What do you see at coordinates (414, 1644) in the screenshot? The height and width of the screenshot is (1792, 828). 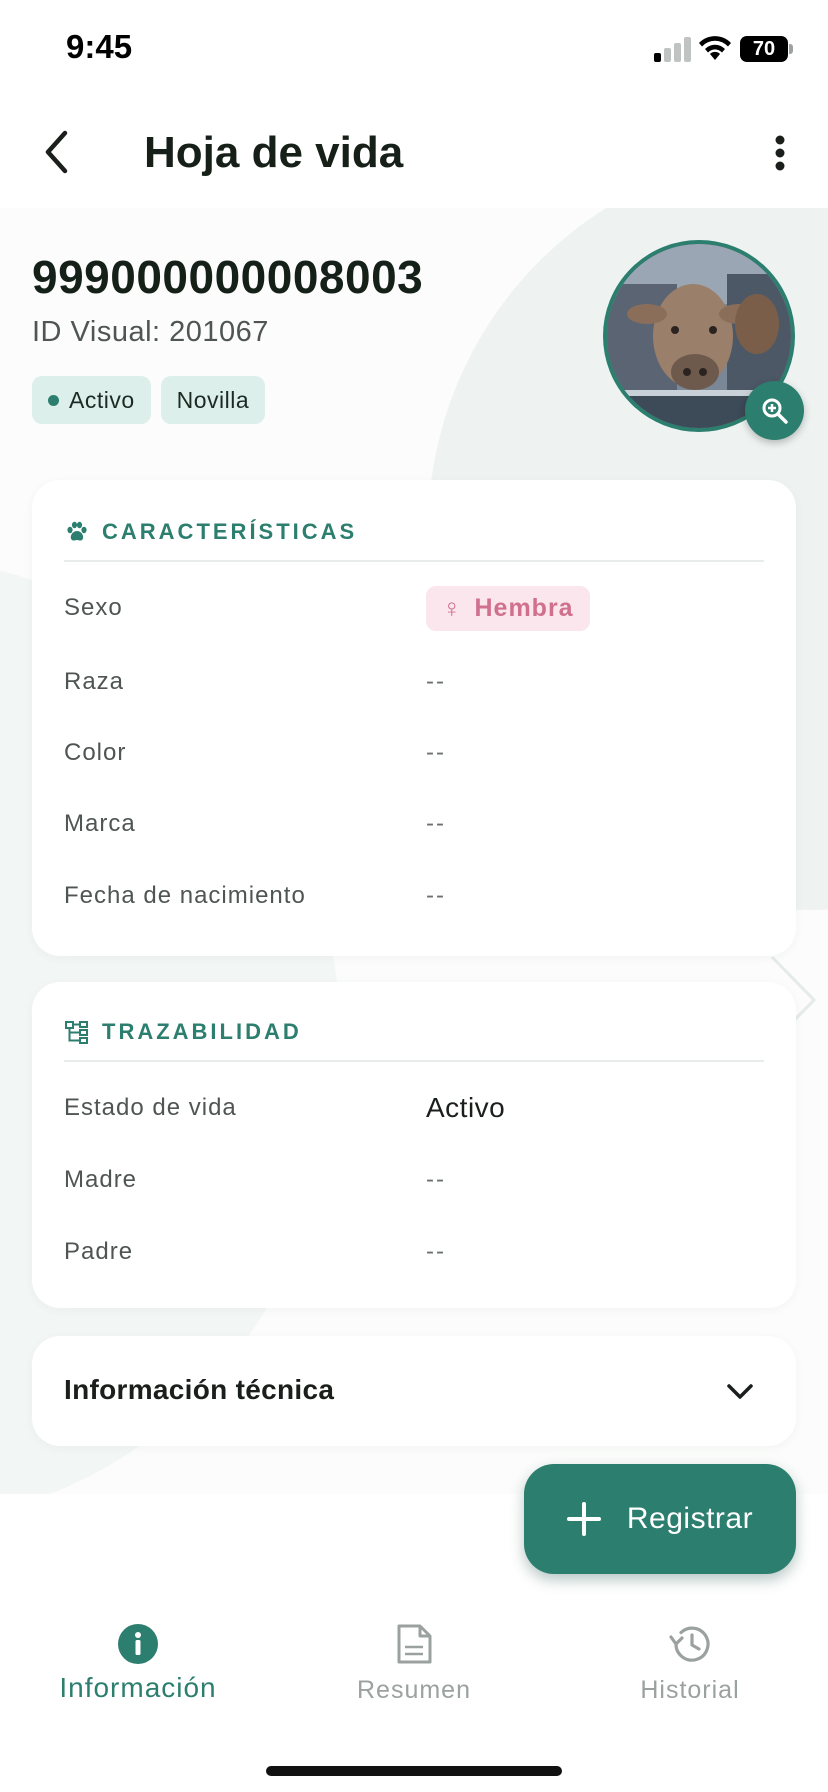 I see `document-icon` at bounding box center [414, 1644].